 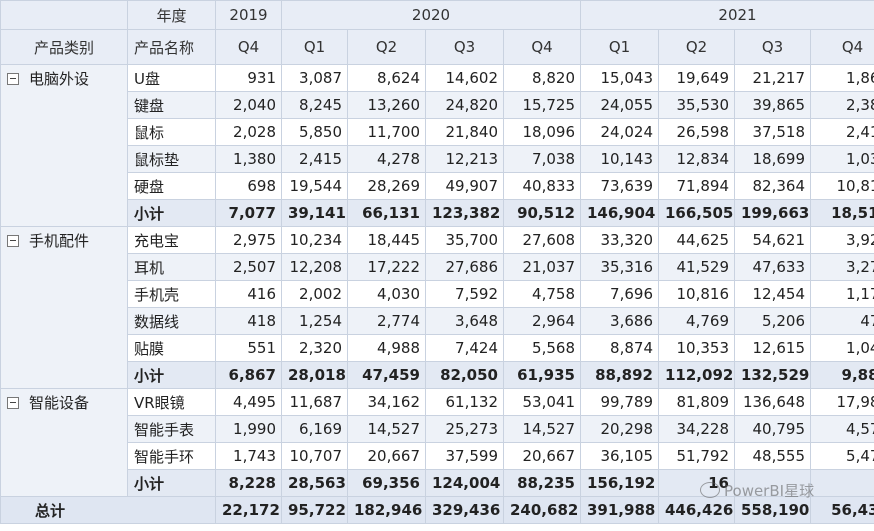 I want to click on value-cell: 40,833, so click(x=542, y=186).